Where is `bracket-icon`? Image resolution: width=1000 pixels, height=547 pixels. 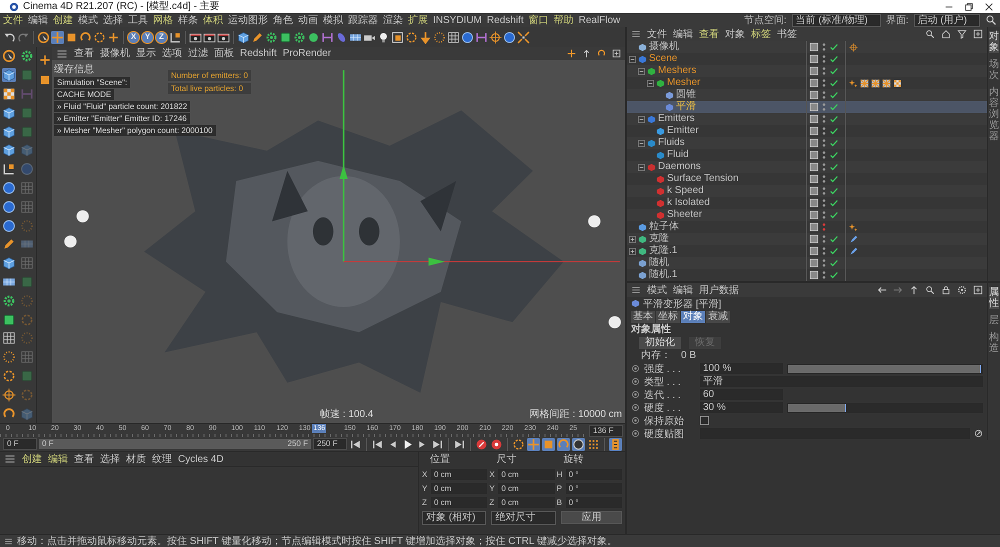 bracket-icon is located at coordinates (327, 37).